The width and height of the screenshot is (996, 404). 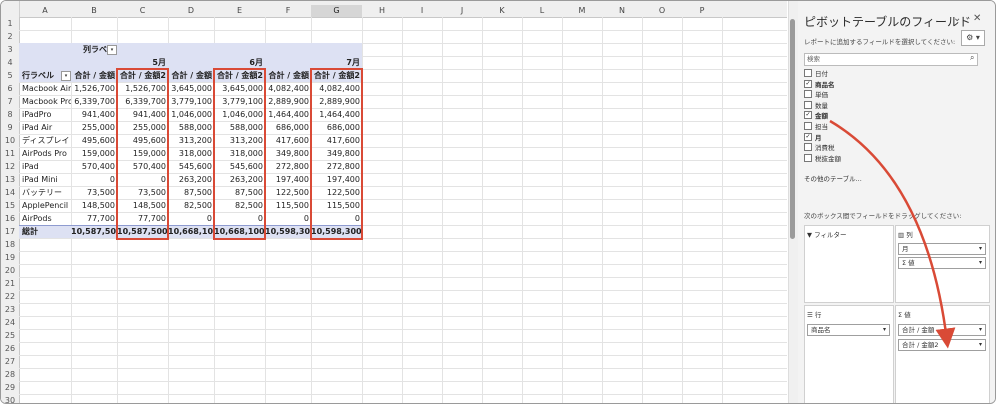 What do you see at coordinates (10, 192) in the screenshot?
I see `row-header-14: 14` at bounding box center [10, 192].